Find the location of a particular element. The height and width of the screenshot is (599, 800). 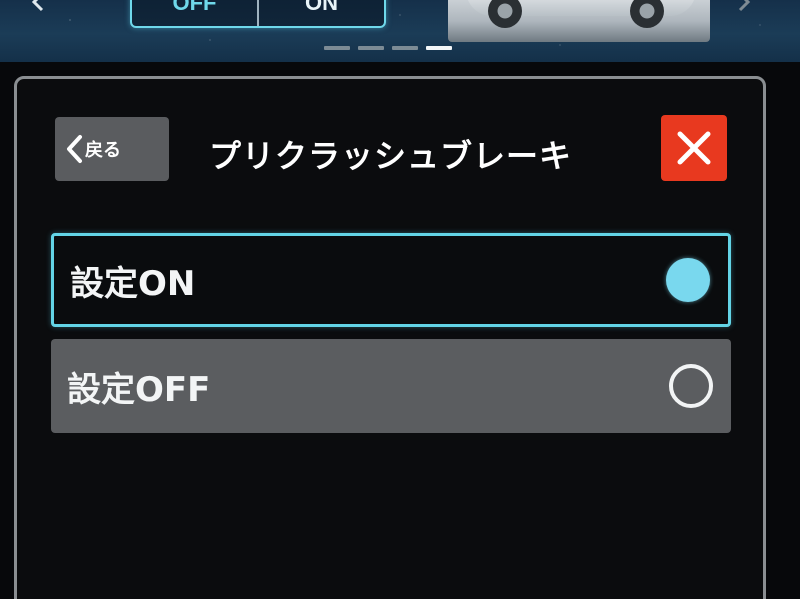

prev-arrow-icon is located at coordinates (38, 6).